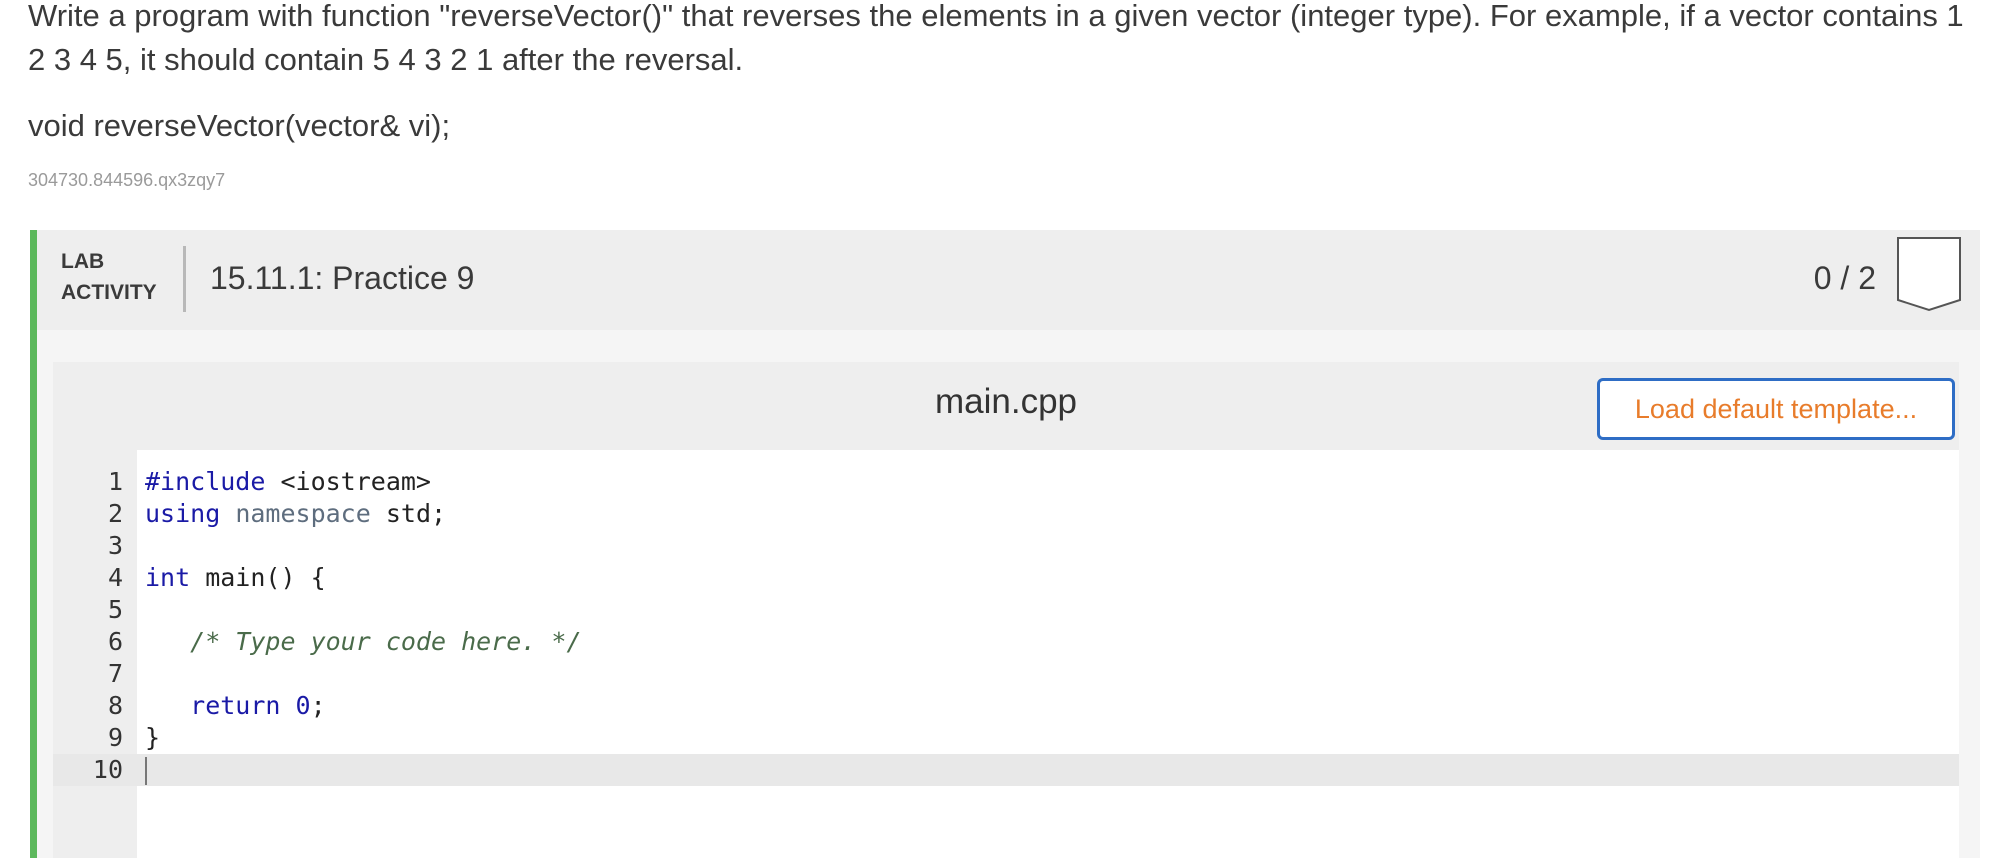 Image resolution: width=2012 pixels, height=858 pixels. I want to click on code-line: 3, so click(1006, 546).